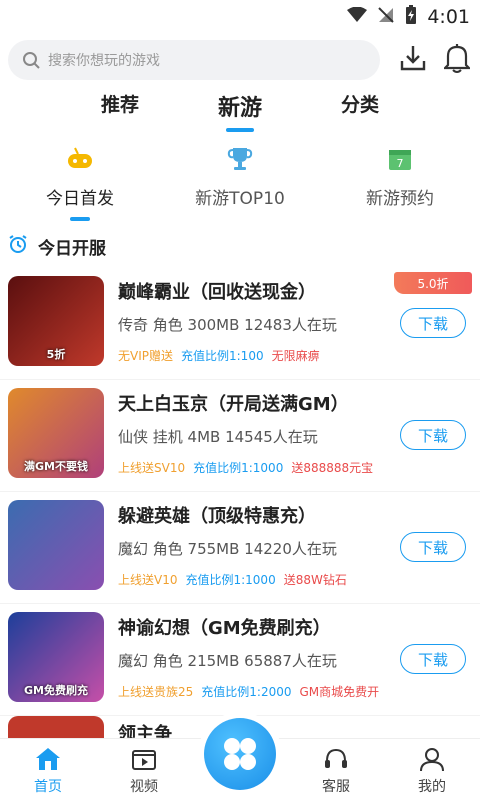 This screenshot has height=800, width=480. I want to click on signal-off-icon, so click(386, 17).